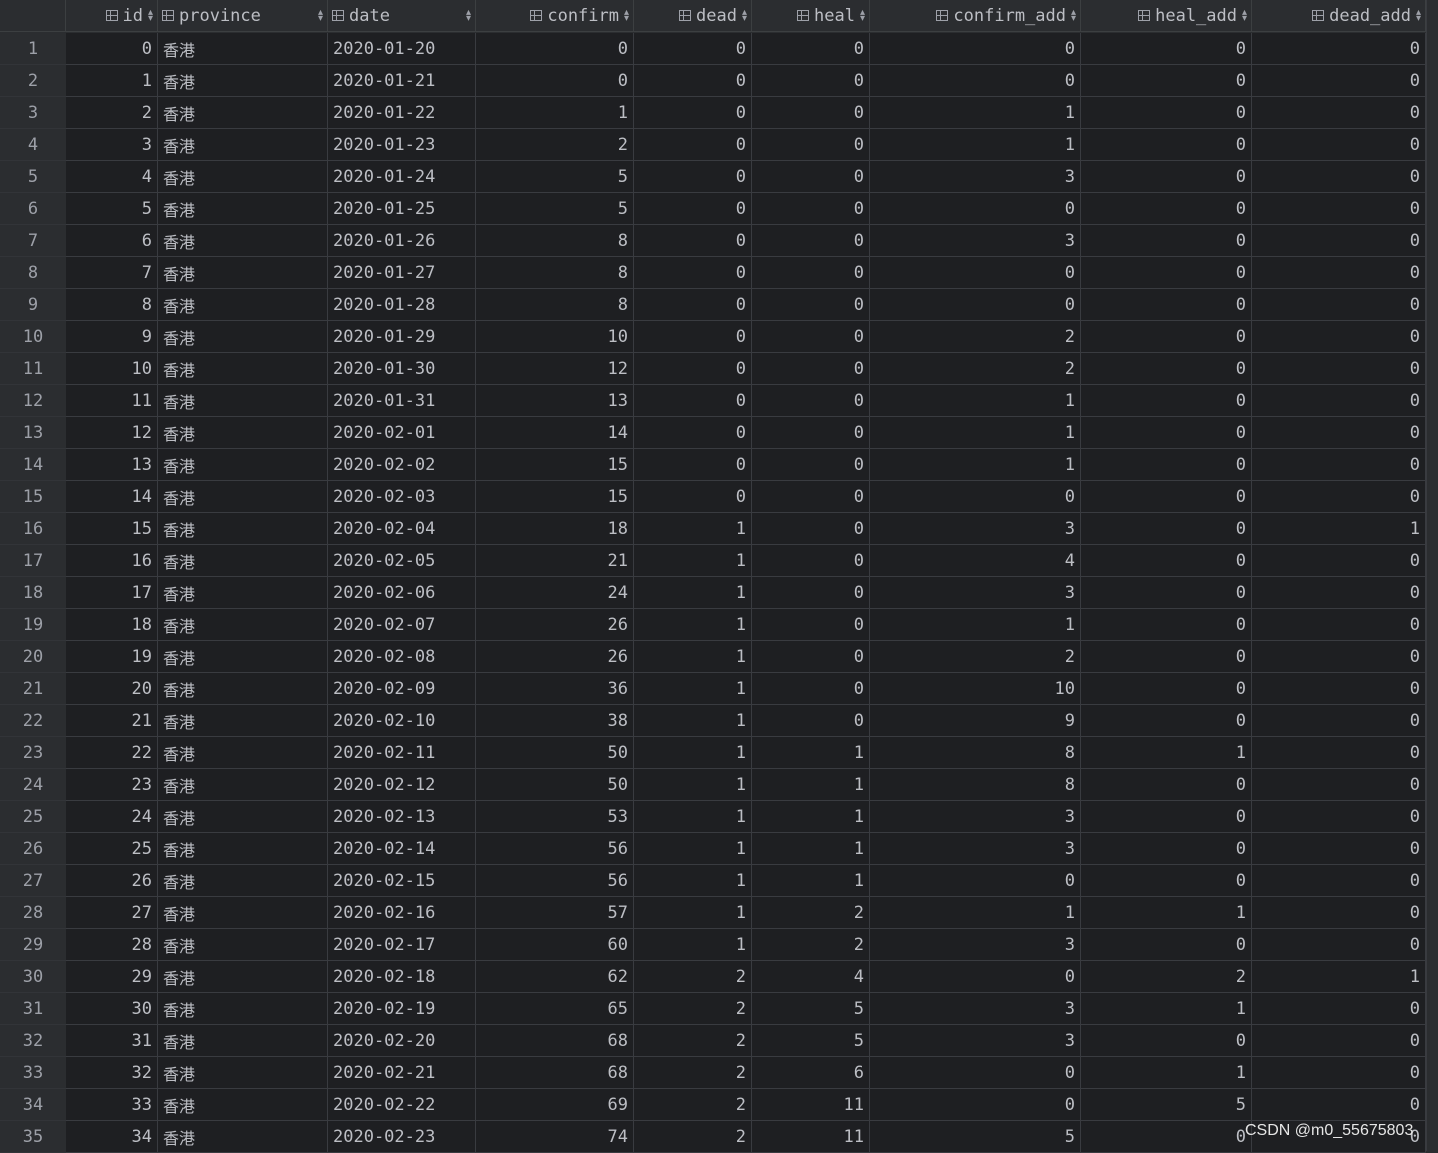  Describe the element at coordinates (402, 337) in the screenshot. I see `table-cell-date: 2020-01-29` at that location.